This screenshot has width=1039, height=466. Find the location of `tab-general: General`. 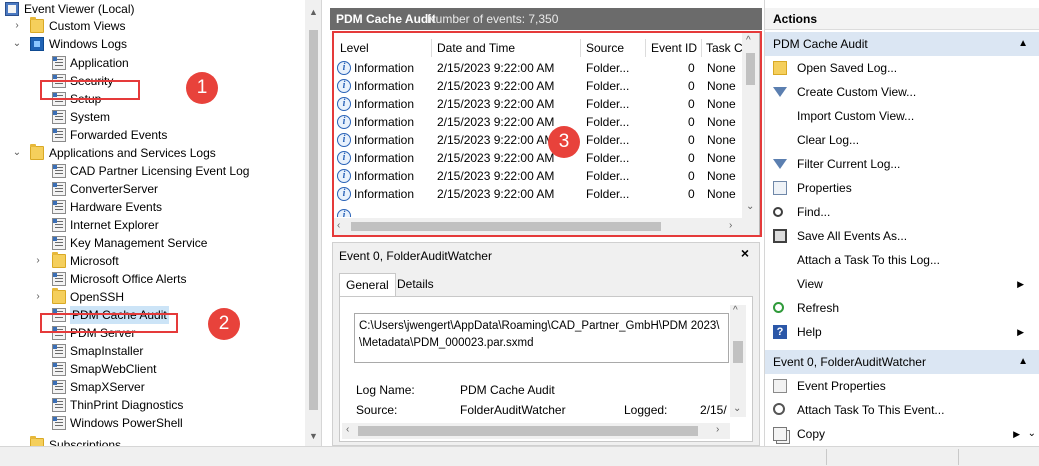

tab-general: General is located at coordinates (367, 285).